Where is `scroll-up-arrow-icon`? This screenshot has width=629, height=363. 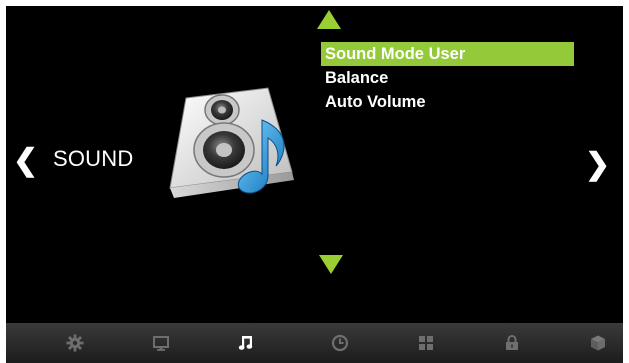
scroll-up-arrow-icon is located at coordinates (329, 19).